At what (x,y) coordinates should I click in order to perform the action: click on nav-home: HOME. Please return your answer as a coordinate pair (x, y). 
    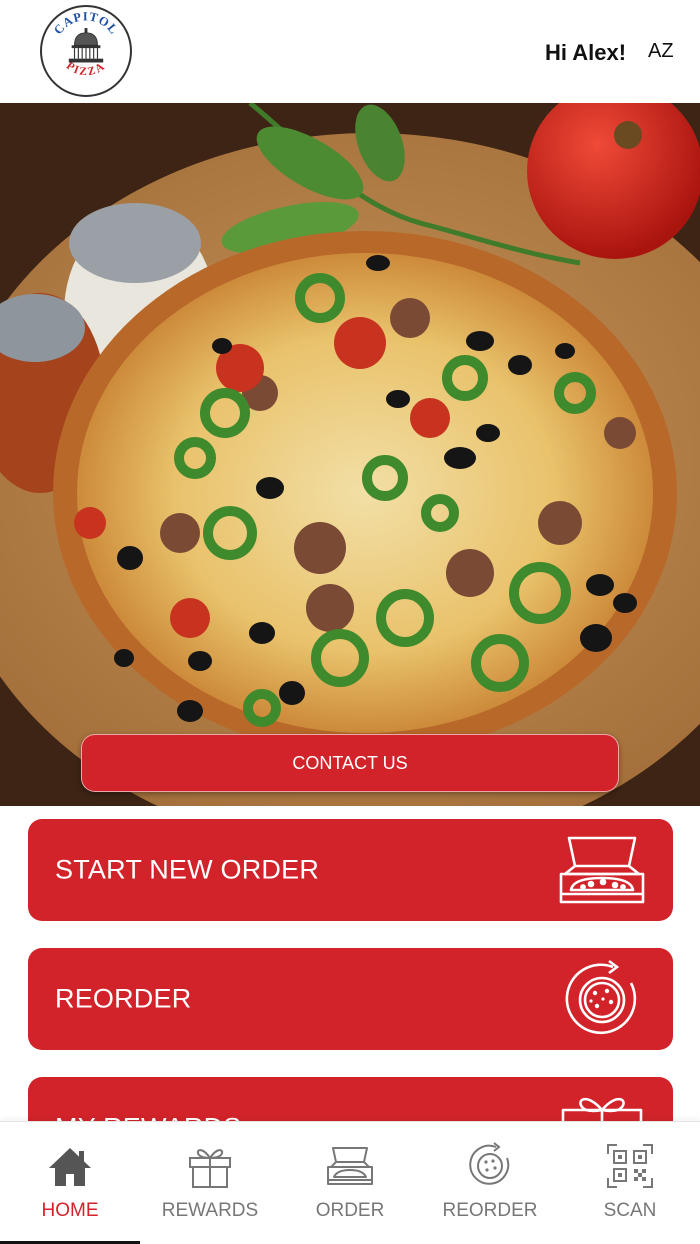
    Looking at the image, I should click on (70, 1183).